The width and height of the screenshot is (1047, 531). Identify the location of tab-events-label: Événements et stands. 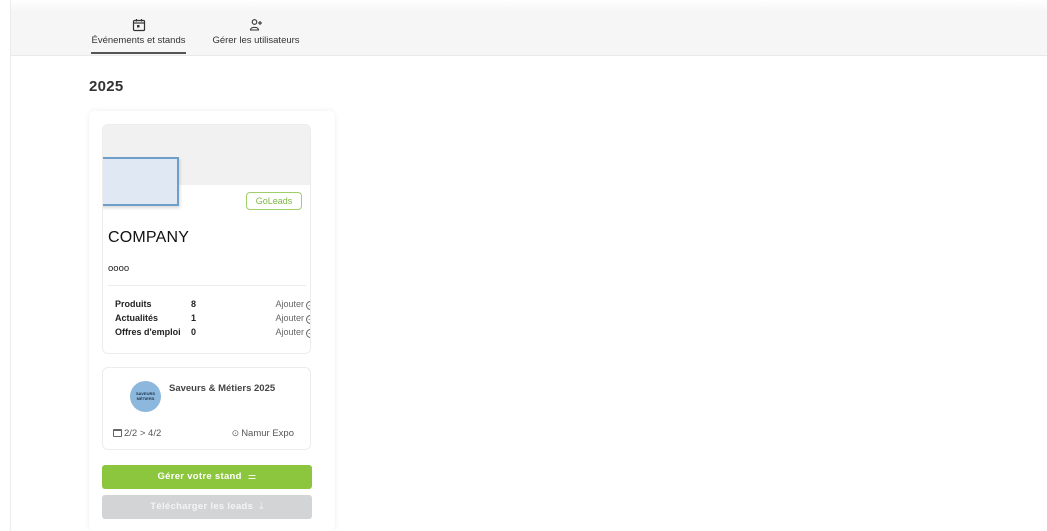
(138, 40).